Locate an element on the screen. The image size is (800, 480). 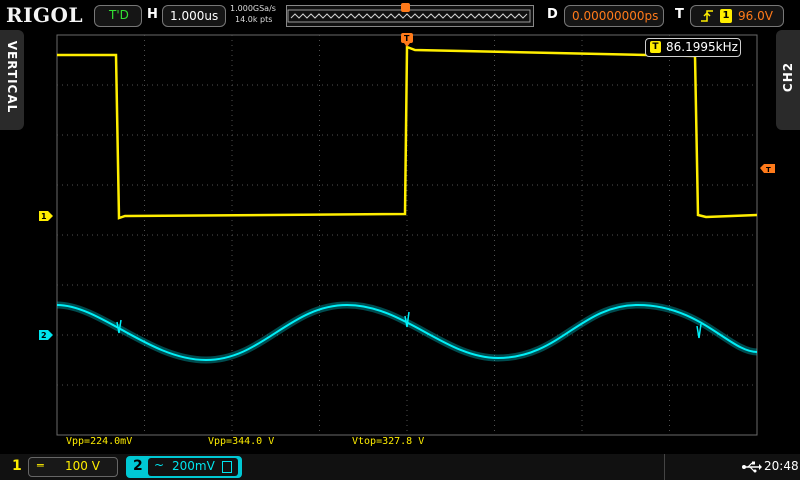
ch2-waveform is located at coordinates (407, 332).